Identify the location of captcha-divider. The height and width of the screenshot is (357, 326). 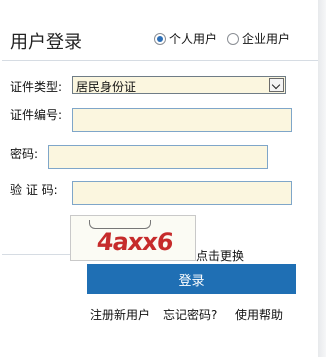
(36, 254).